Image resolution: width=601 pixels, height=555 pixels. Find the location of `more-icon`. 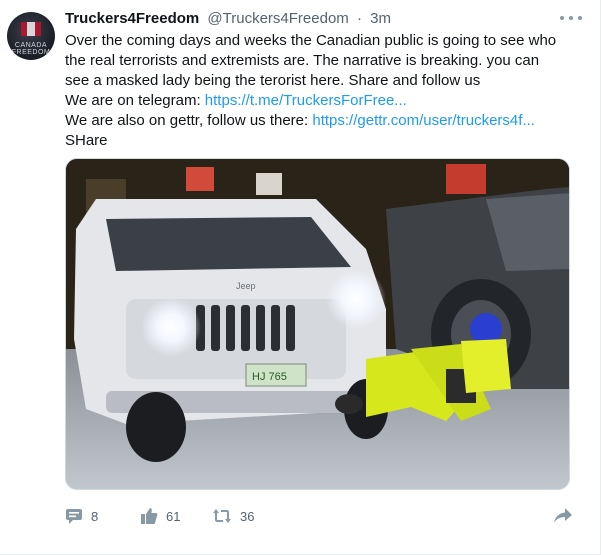

more-icon is located at coordinates (571, 18).